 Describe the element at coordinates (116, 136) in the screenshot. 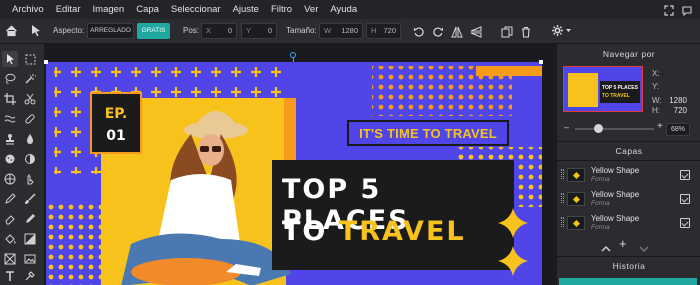

I see `episode-number: 01` at that location.